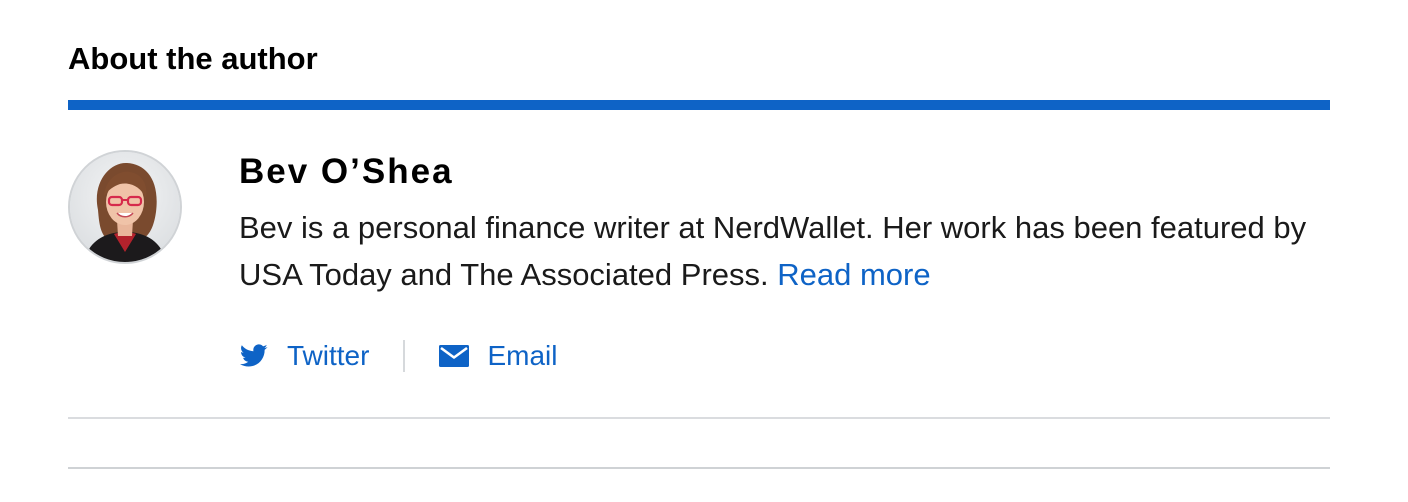 This screenshot has width=1408, height=502. What do you see at coordinates (454, 356) in the screenshot?
I see `envelope-icon` at bounding box center [454, 356].